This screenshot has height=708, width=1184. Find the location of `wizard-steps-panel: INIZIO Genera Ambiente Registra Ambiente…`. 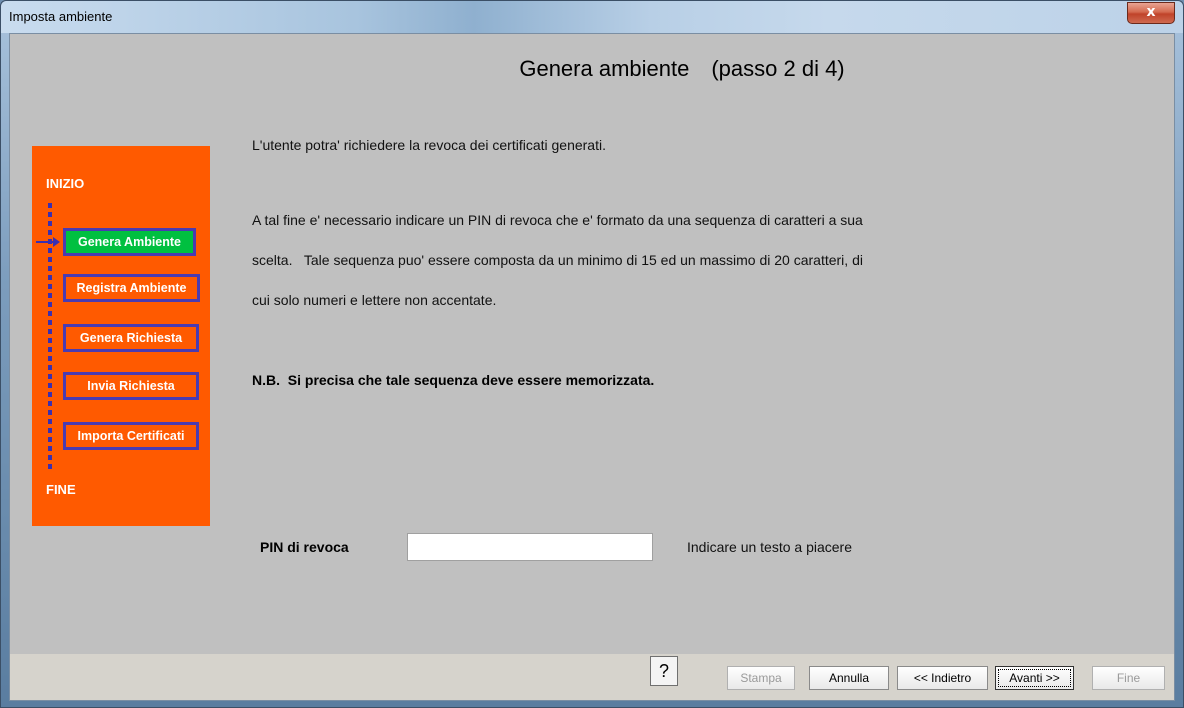

wizard-steps-panel: INIZIO Genera Ambiente Registra Ambiente… is located at coordinates (121, 336).